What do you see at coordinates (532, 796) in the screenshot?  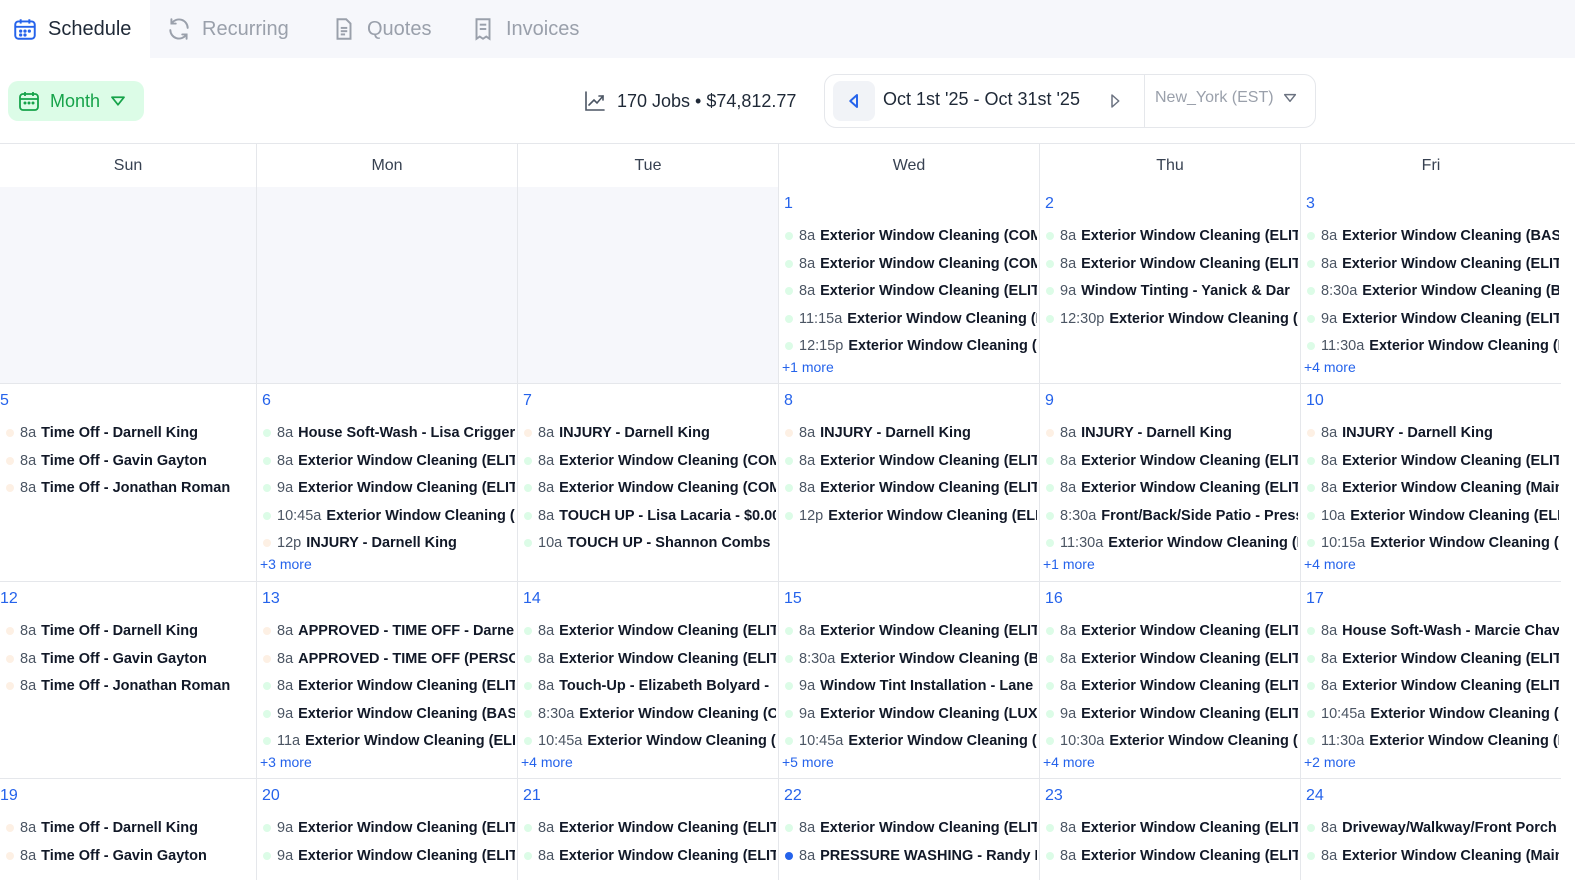 I see `day-number: 21` at bounding box center [532, 796].